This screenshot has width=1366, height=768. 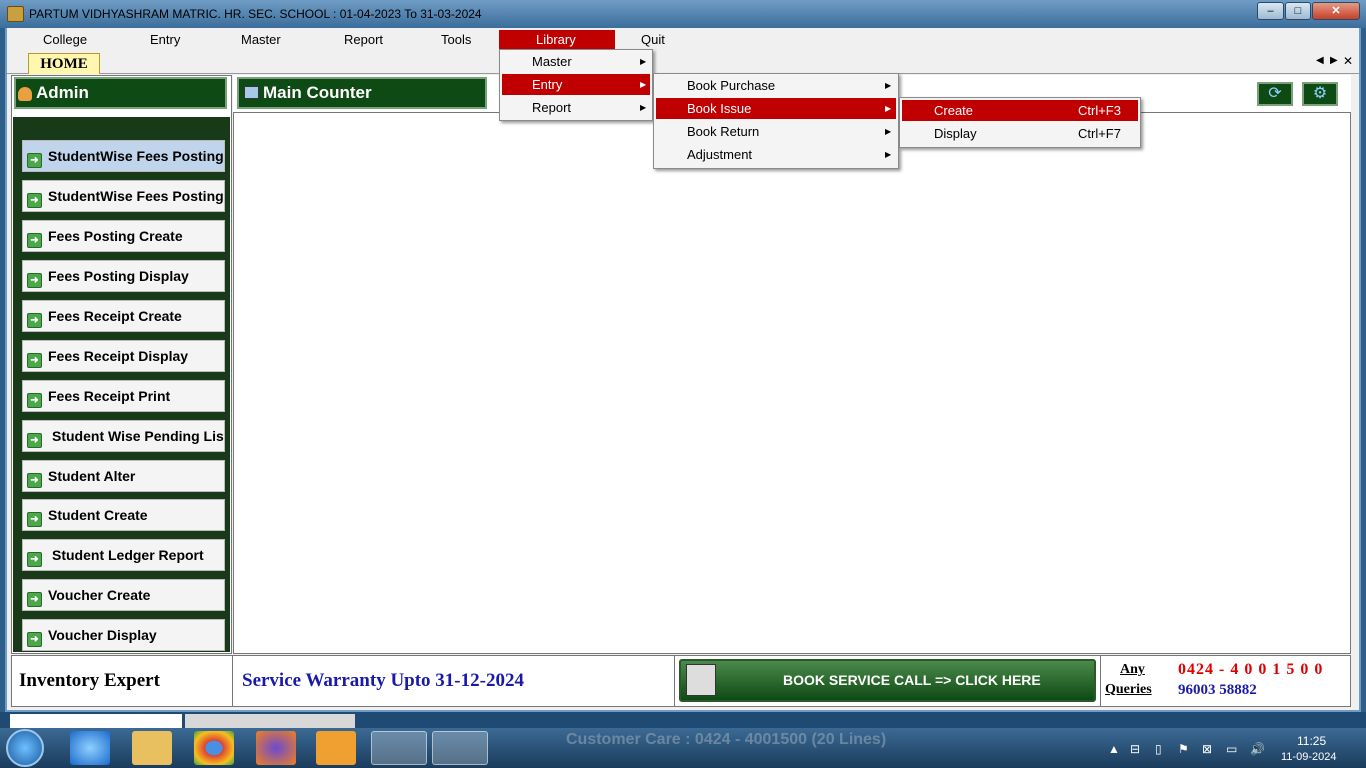 I want to click on tray-flag-icon: ⚑, so click(x=1183, y=749).